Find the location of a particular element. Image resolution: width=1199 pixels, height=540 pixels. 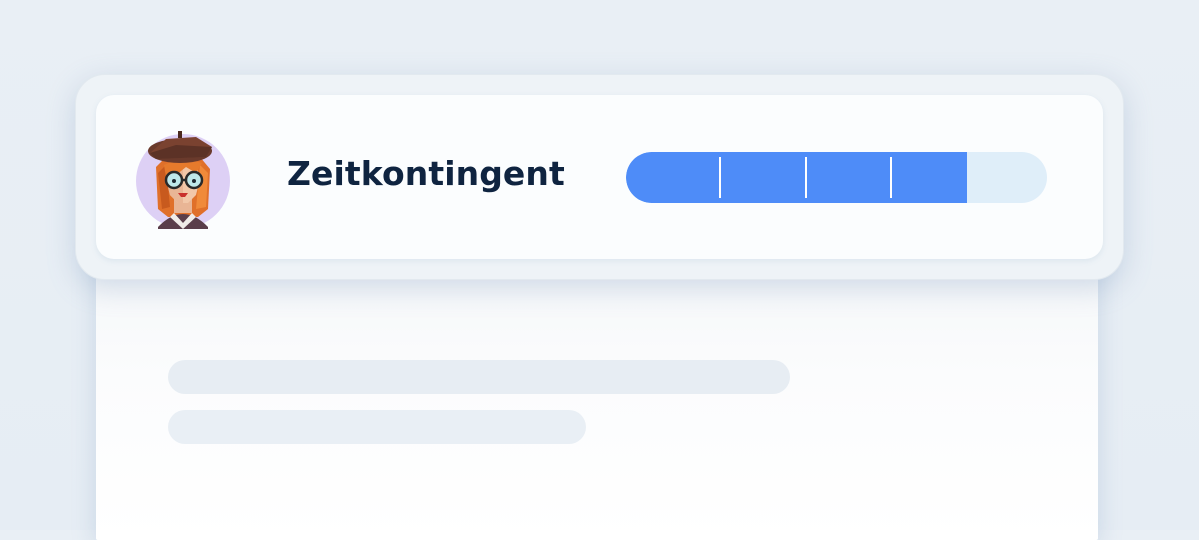

time-quota-progress-bar is located at coordinates (836, 177).